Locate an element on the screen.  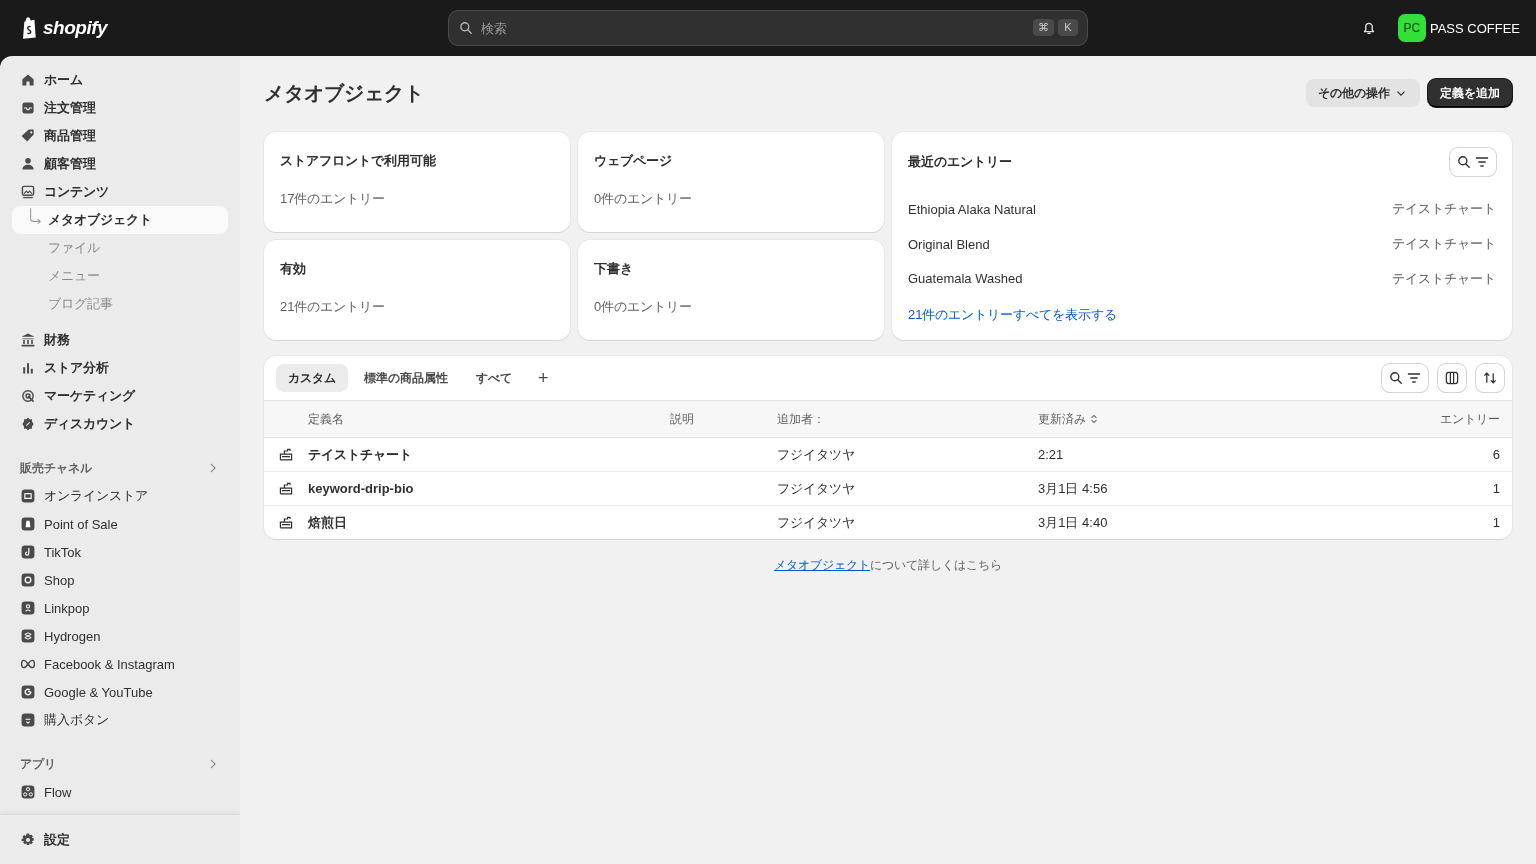
more-actions-button: その他の操作 is located at coordinates (1363, 93).